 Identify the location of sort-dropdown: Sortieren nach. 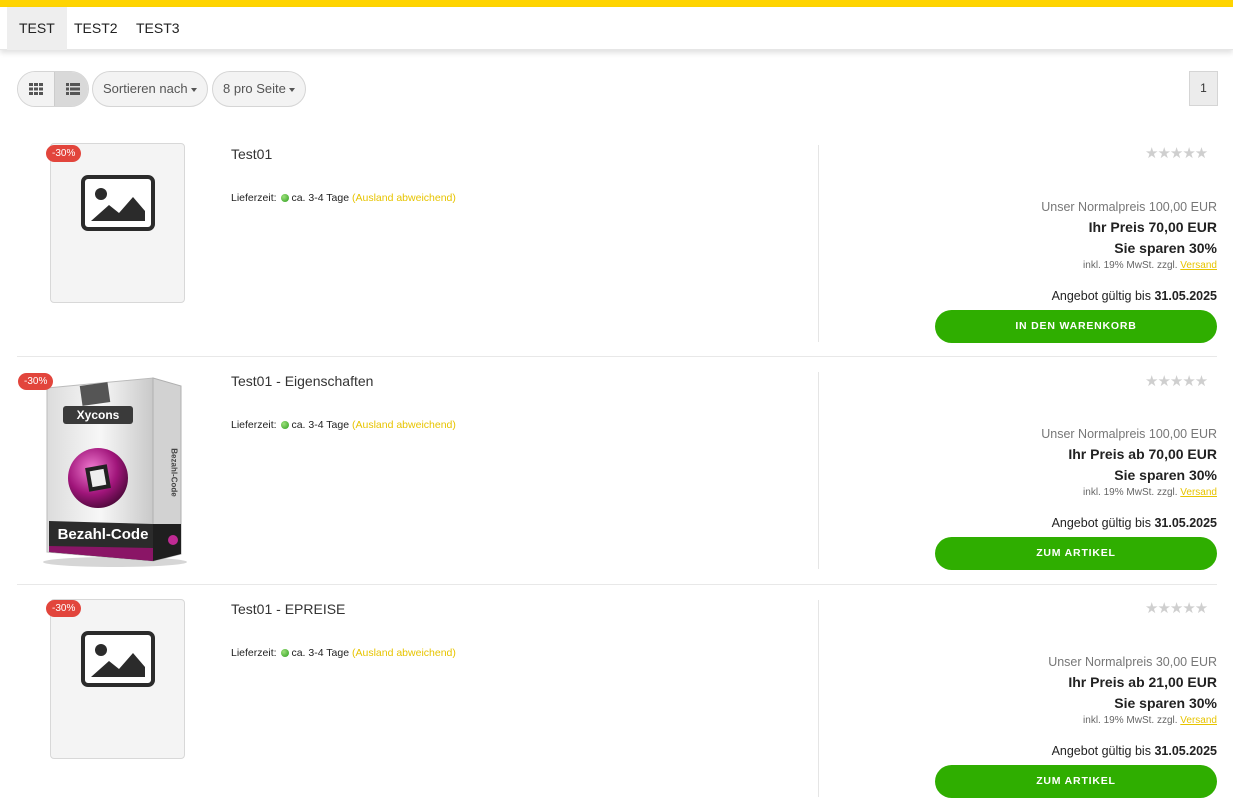
(150, 89).